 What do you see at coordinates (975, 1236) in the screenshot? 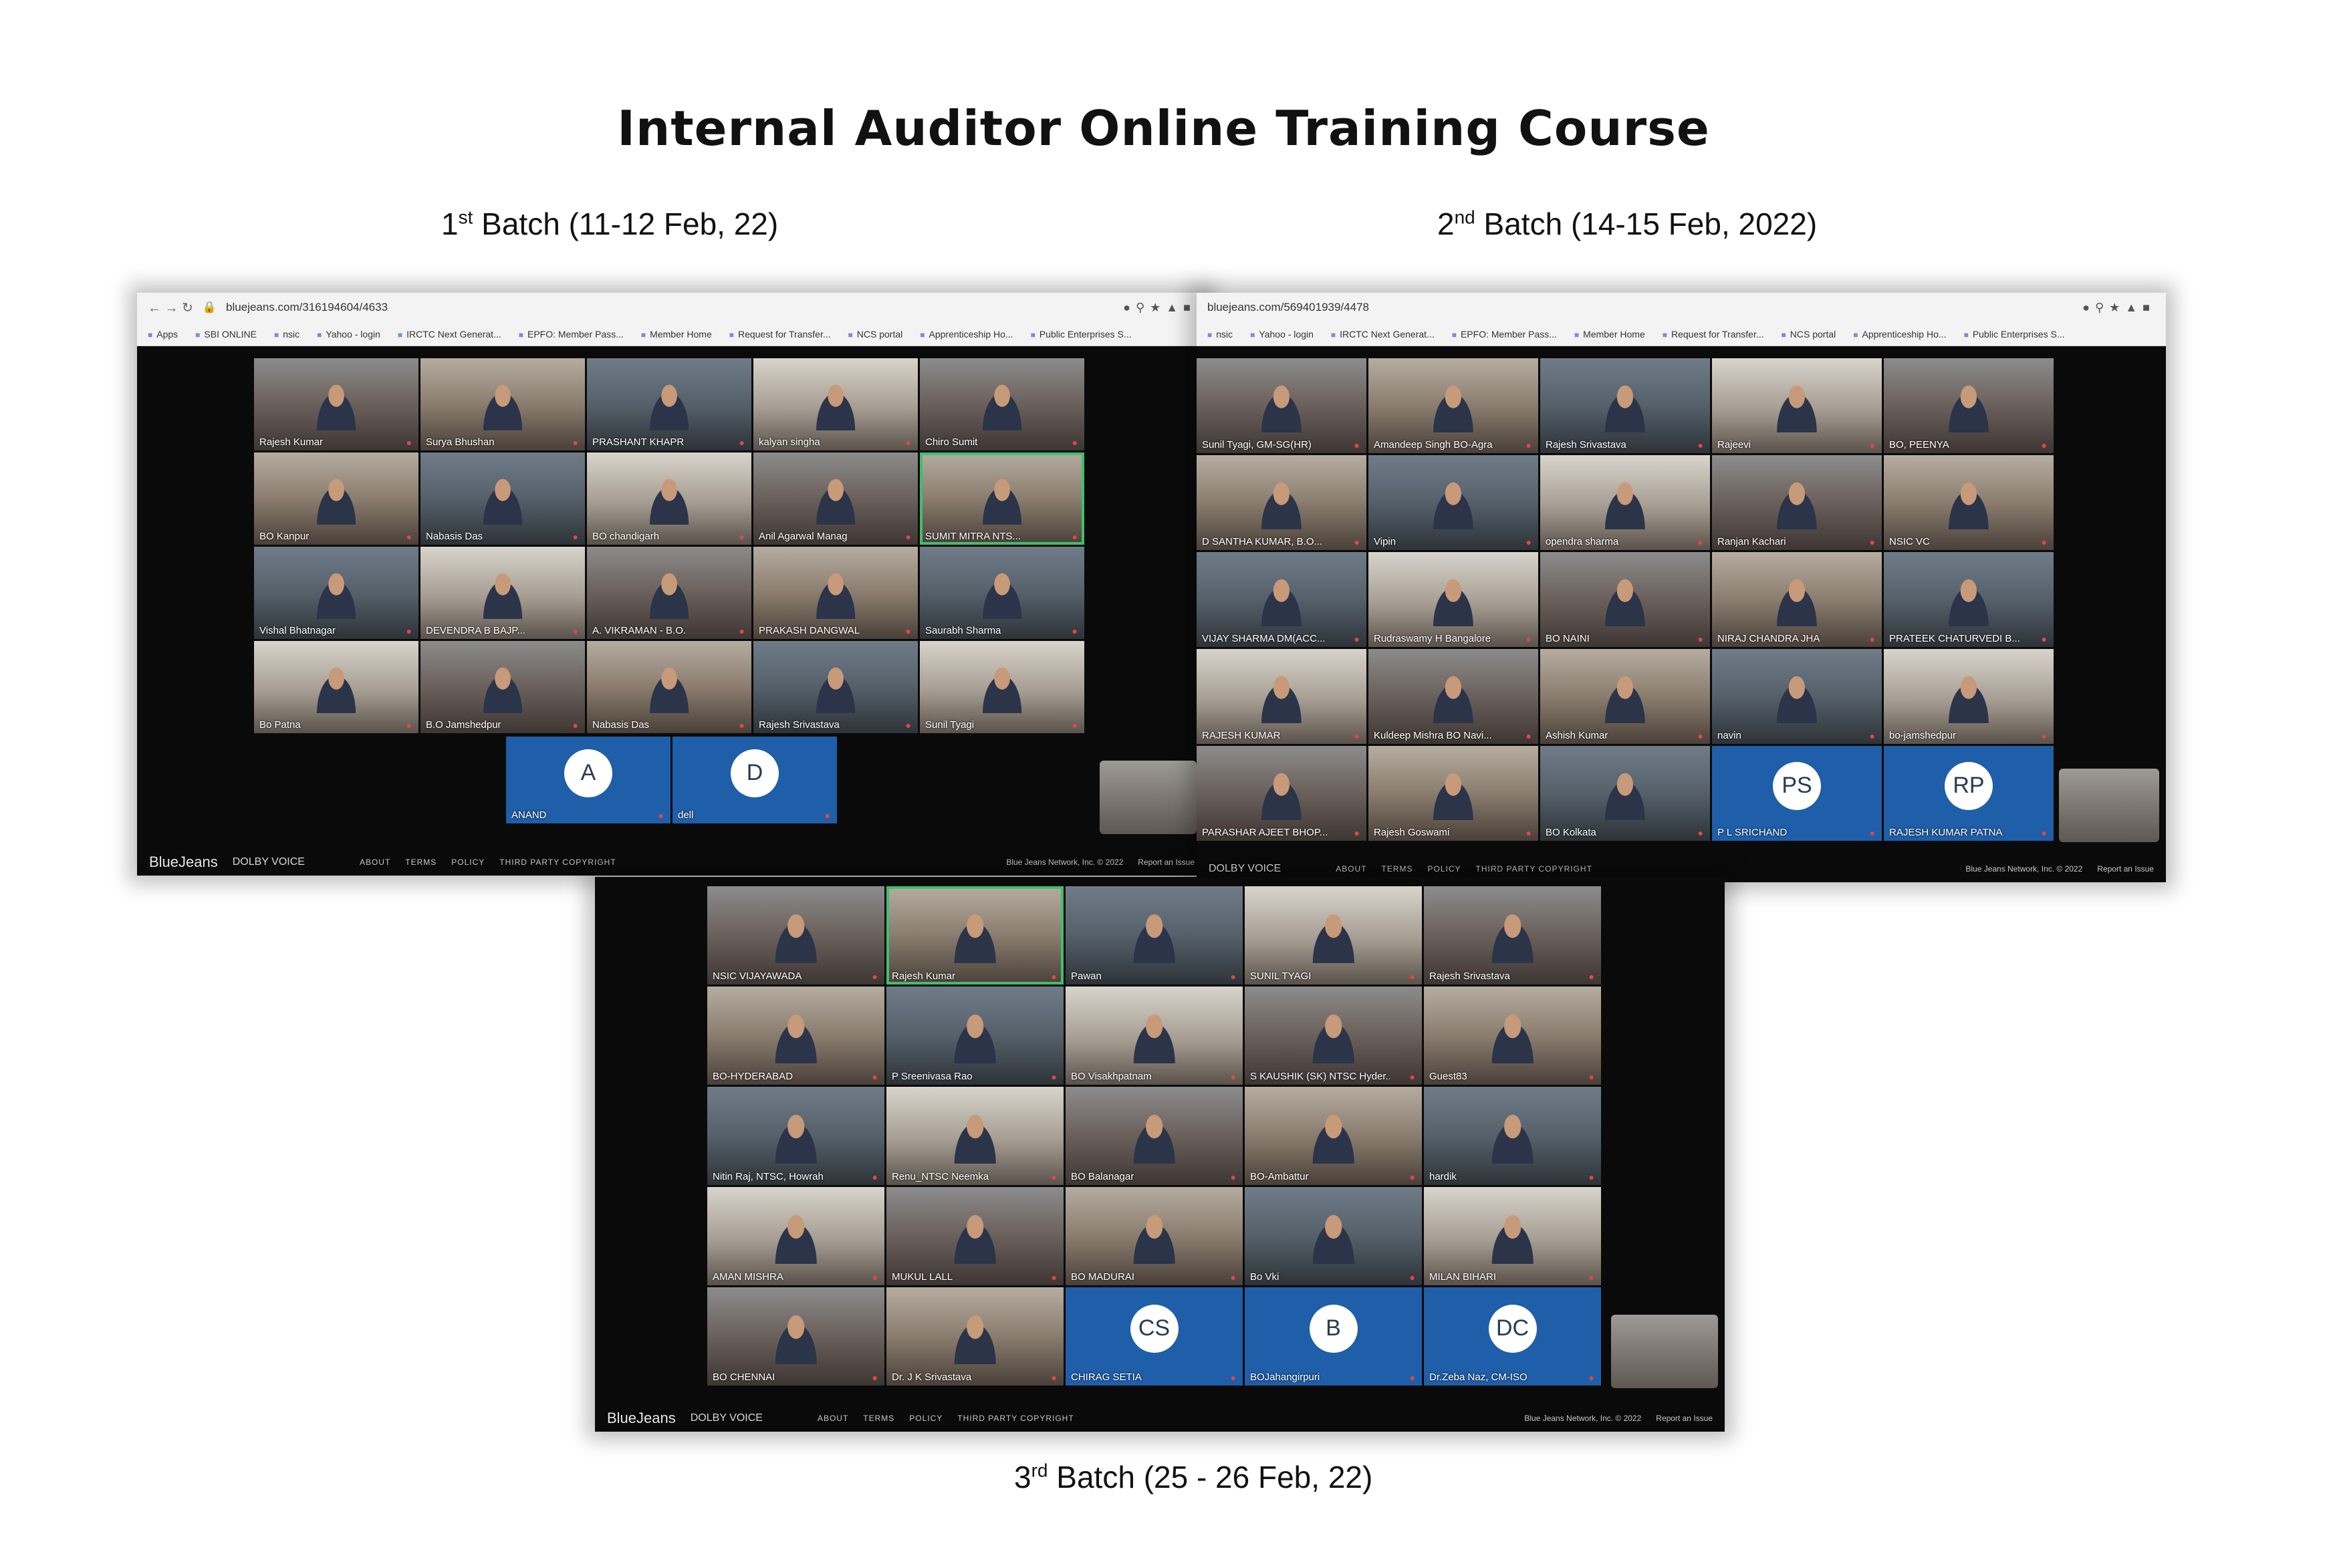
I see `participant-tile: MUKUL LALL ●` at bounding box center [975, 1236].